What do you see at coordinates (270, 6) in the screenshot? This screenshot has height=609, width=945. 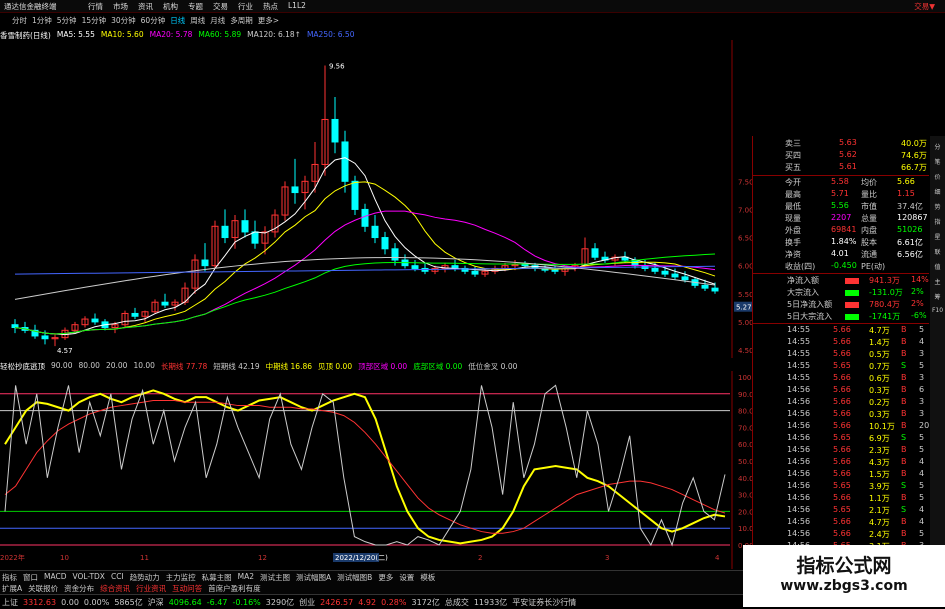 I see `menu-item-7: 热点` at bounding box center [270, 6].